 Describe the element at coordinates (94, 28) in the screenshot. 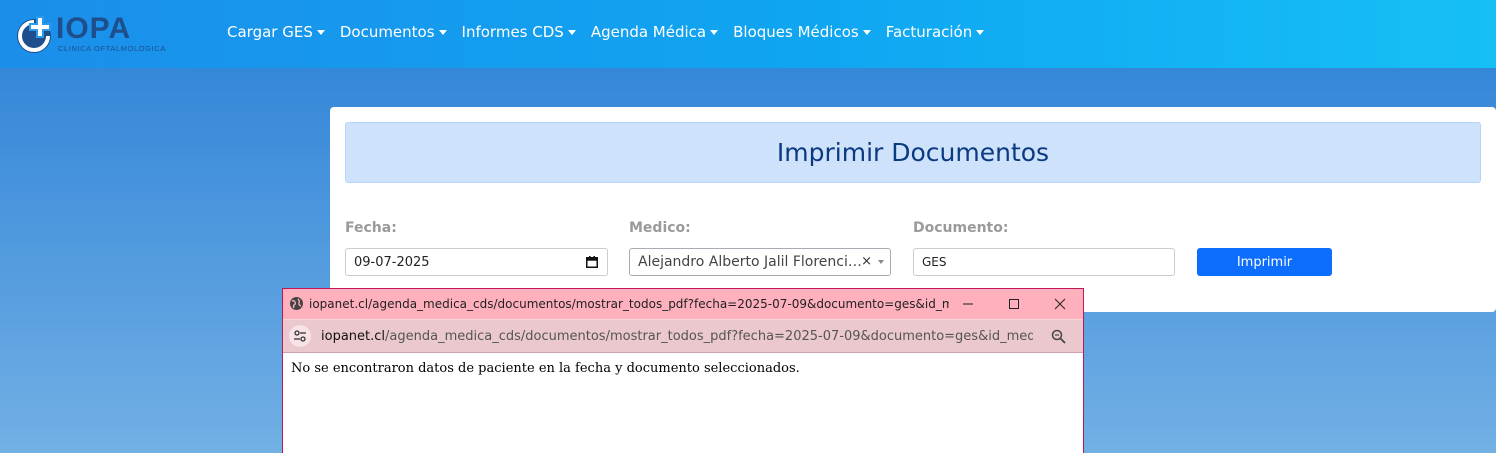

I see `brand-name: IOPA` at that location.